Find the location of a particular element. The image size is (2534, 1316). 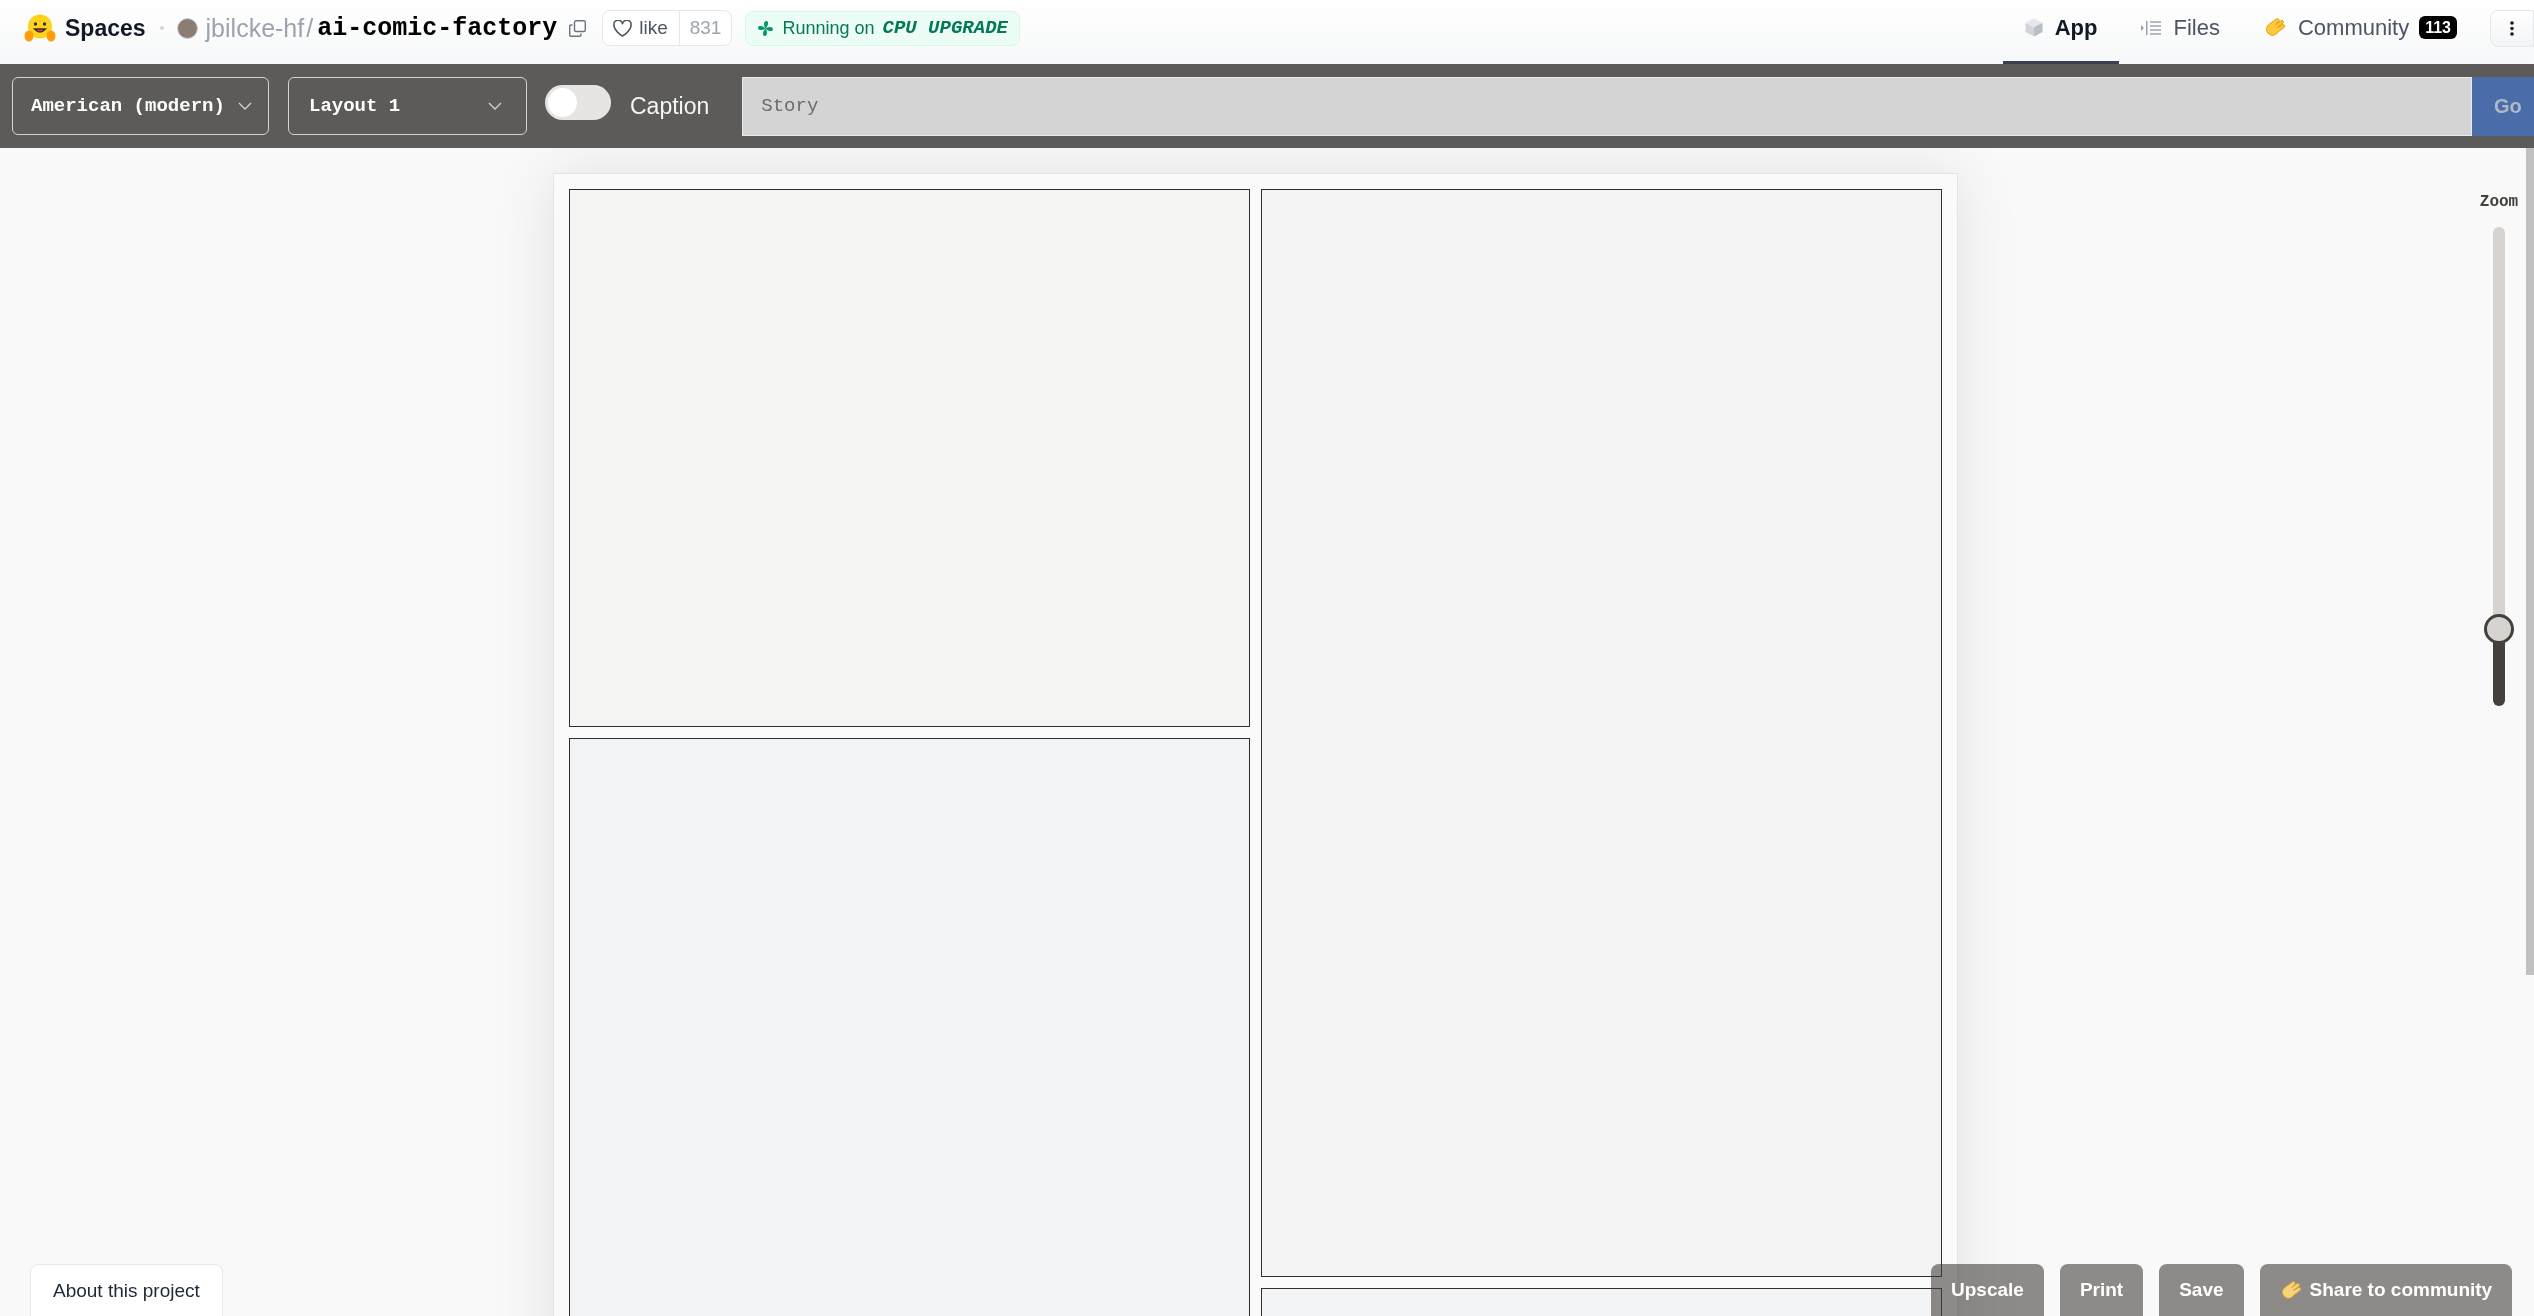

caption-toggle is located at coordinates (578, 102).